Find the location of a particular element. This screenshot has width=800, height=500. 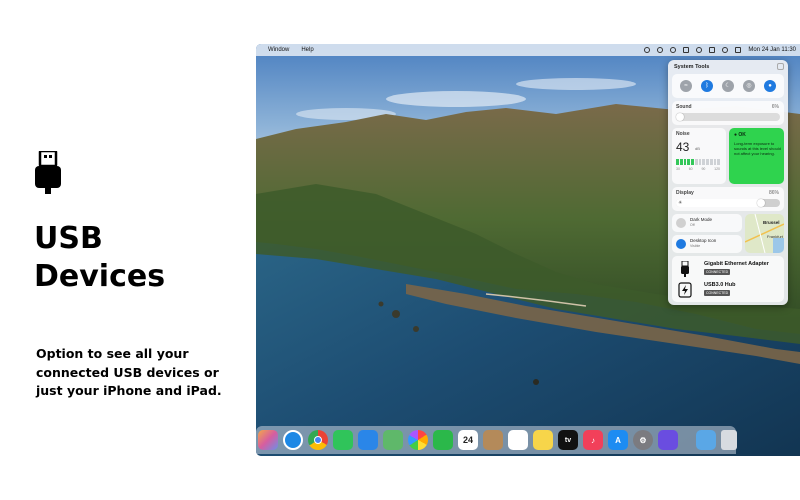

sound-slider-knob is located at coordinates (680, 117).